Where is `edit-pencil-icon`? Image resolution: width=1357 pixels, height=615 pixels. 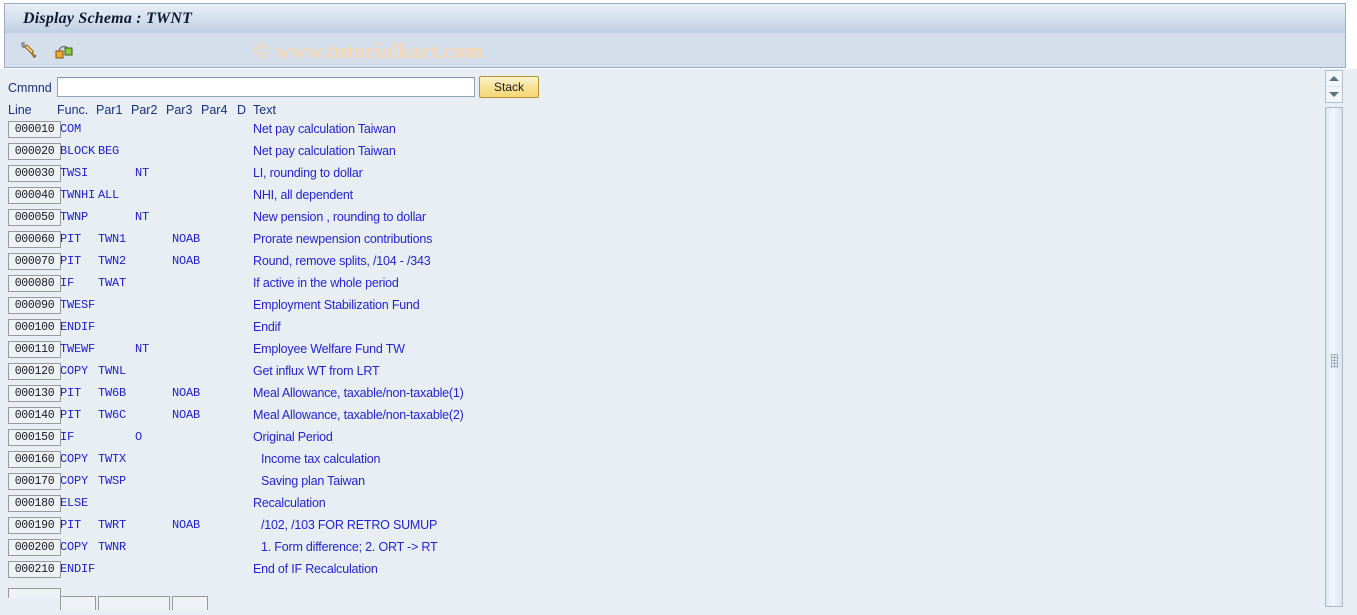 edit-pencil-icon is located at coordinates (28, 50).